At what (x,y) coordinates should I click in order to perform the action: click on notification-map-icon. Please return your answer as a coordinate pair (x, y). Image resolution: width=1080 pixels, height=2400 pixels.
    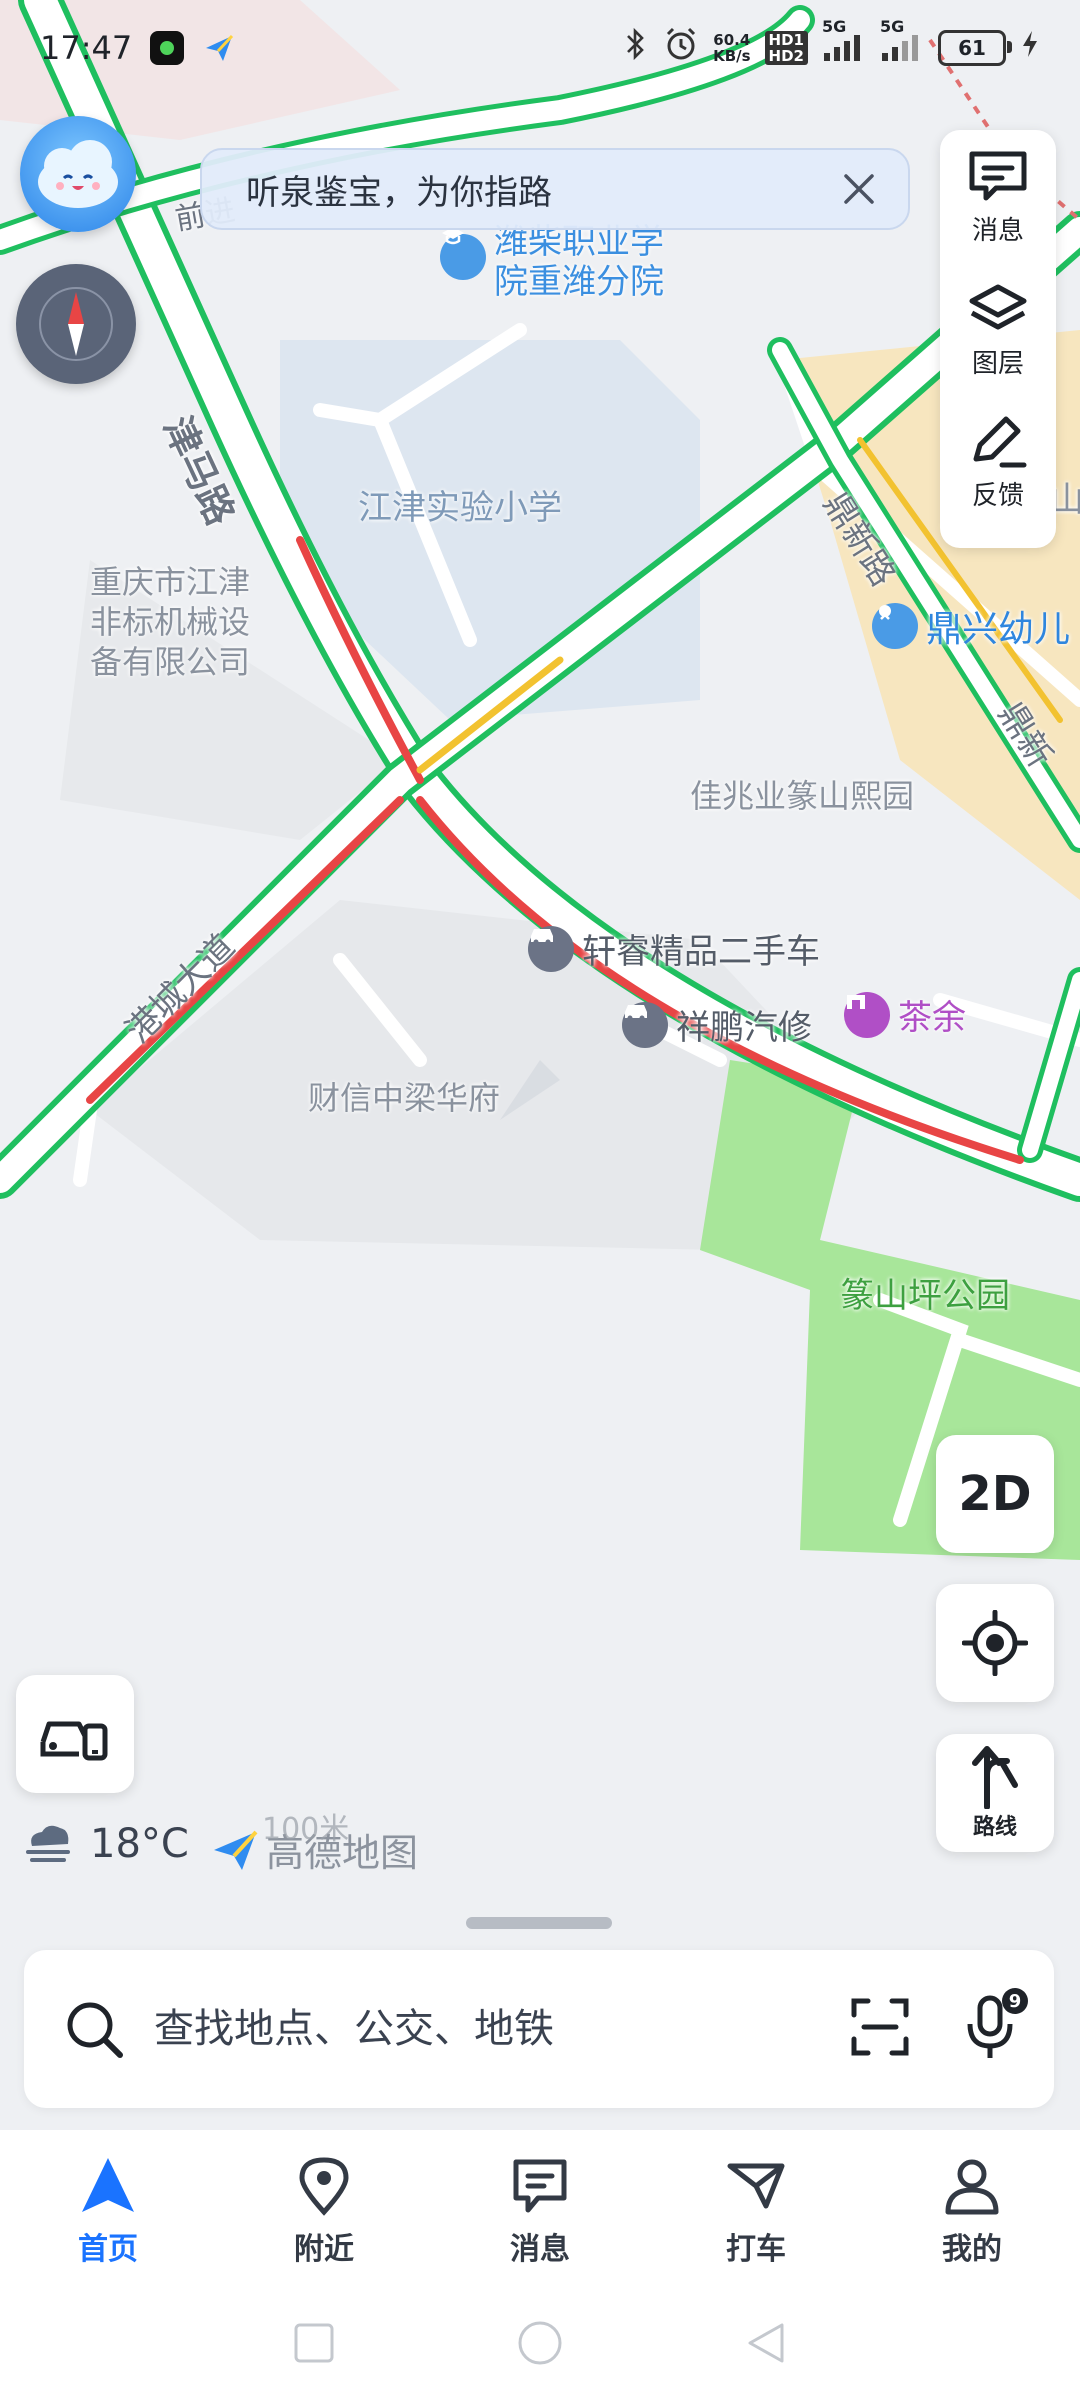
    Looking at the image, I should click on (219, 48).